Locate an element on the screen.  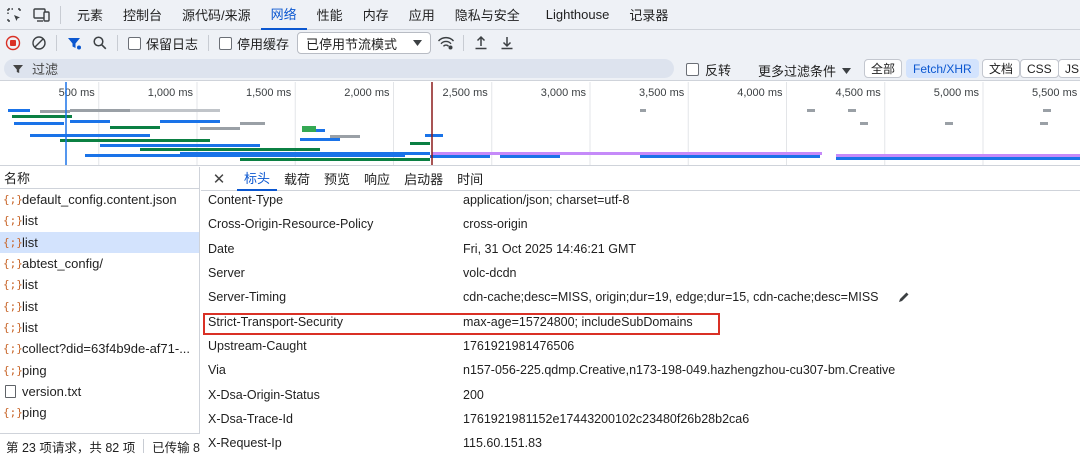
filter-input: 过滤 is located at coordinates (339, 68).